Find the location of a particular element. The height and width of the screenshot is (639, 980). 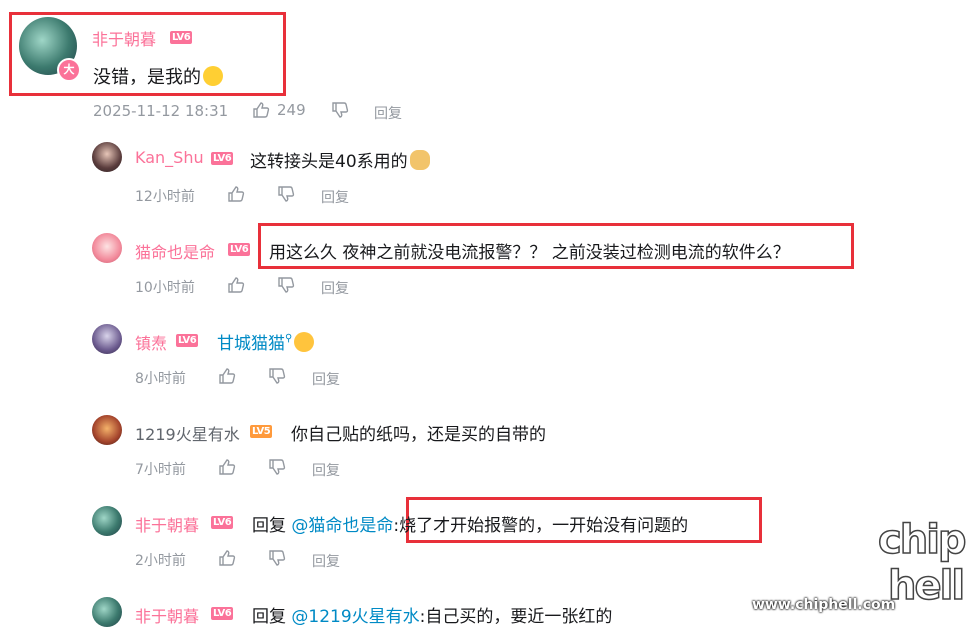

reply-text: 甘城猫猫⚲ is located at coordinates (266, 341).